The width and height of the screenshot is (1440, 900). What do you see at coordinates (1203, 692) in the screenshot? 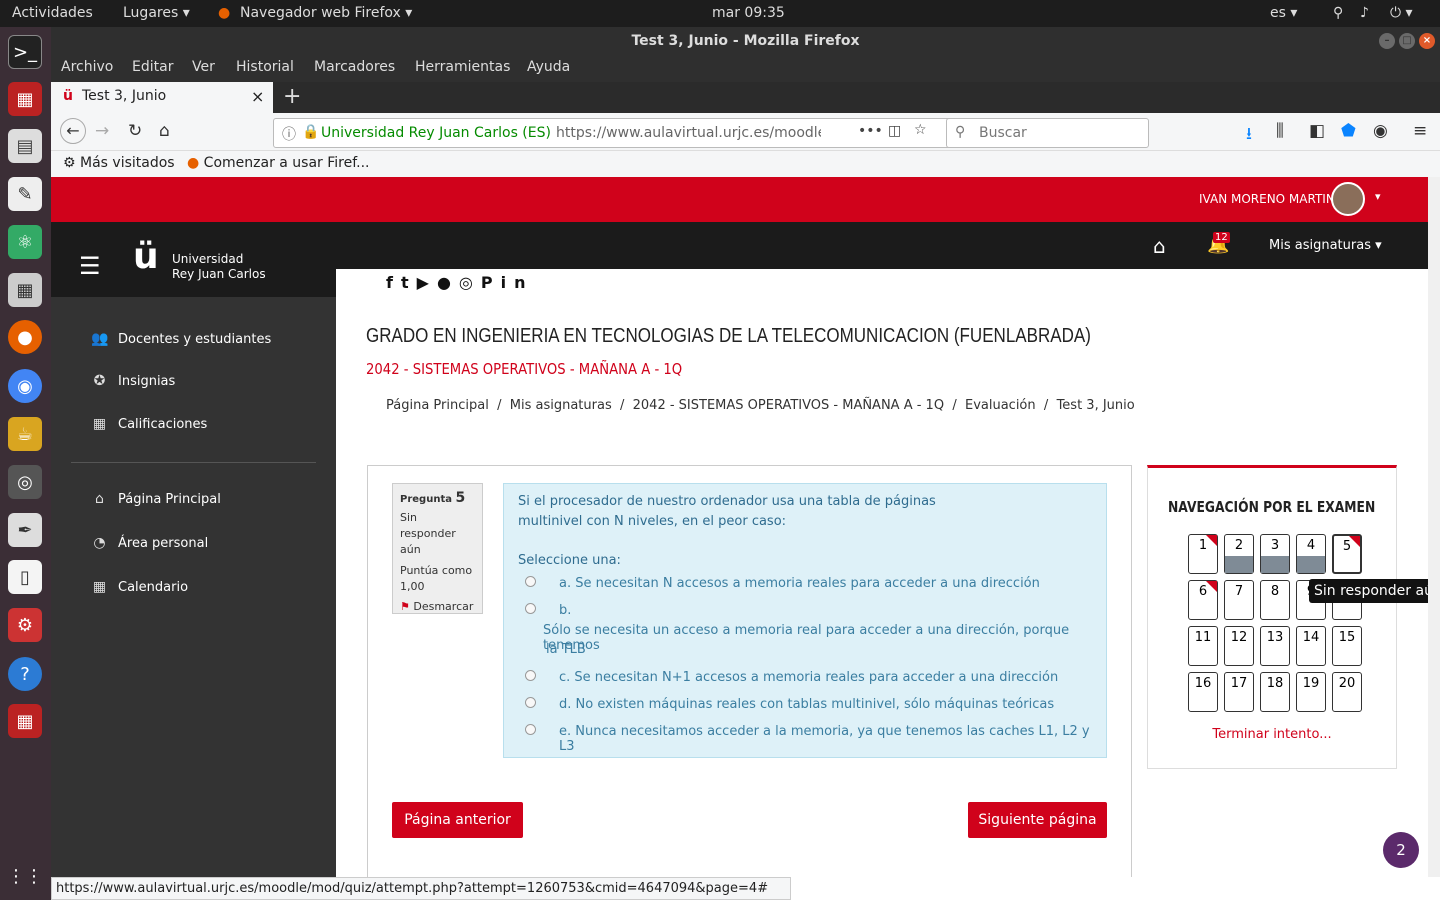
I see `quiz-nav-button: 16` at bounding box center [1203, 692].